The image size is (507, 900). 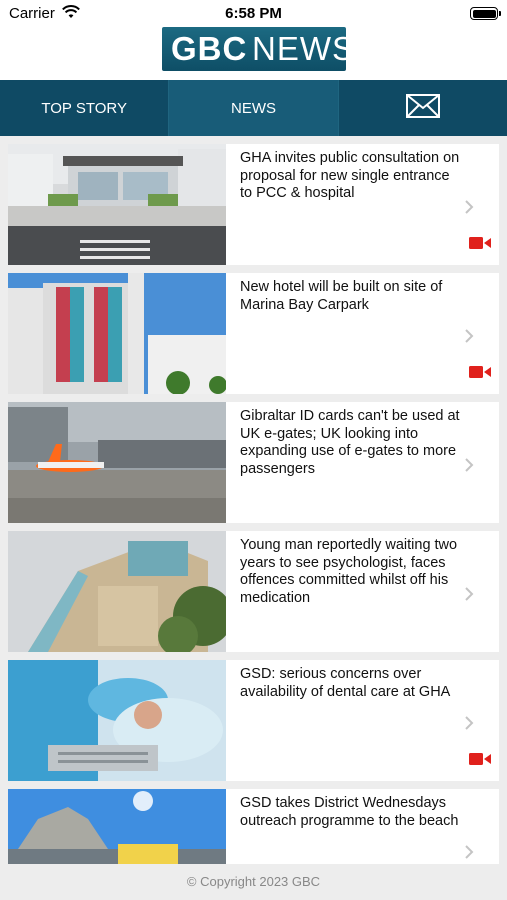 I want to click on tab-contact, so click(x=423, y=108).